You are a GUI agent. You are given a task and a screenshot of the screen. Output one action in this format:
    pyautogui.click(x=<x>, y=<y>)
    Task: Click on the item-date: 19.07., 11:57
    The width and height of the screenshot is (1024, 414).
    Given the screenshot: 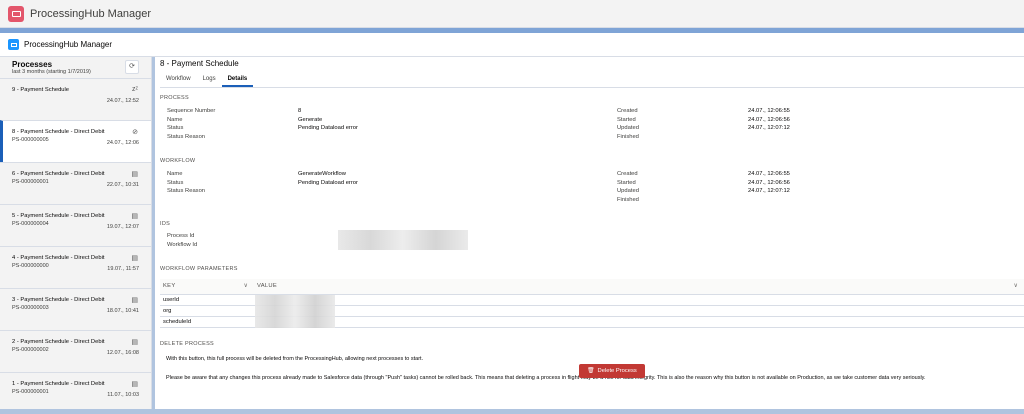 What is the action you would take?
    pyautogui.click(x=123, y=269)
    